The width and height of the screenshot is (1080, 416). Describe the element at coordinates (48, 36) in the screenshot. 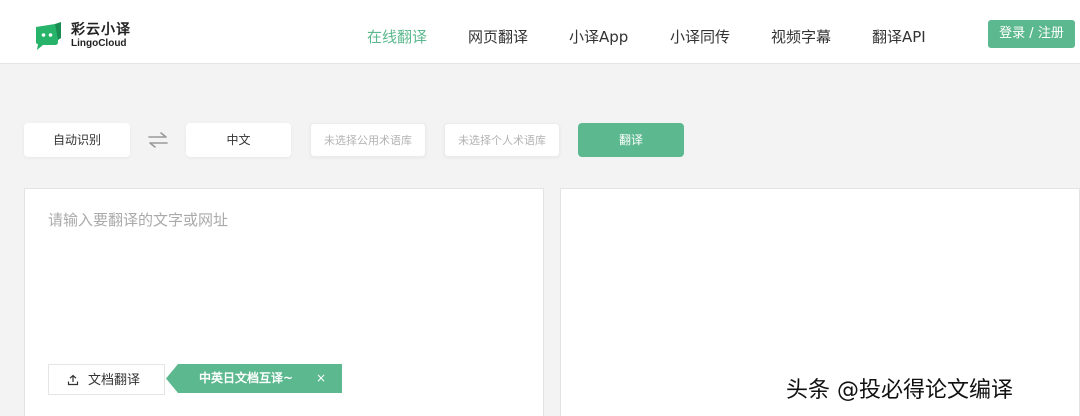

I see `lingocloud-logo-icon` at that location.